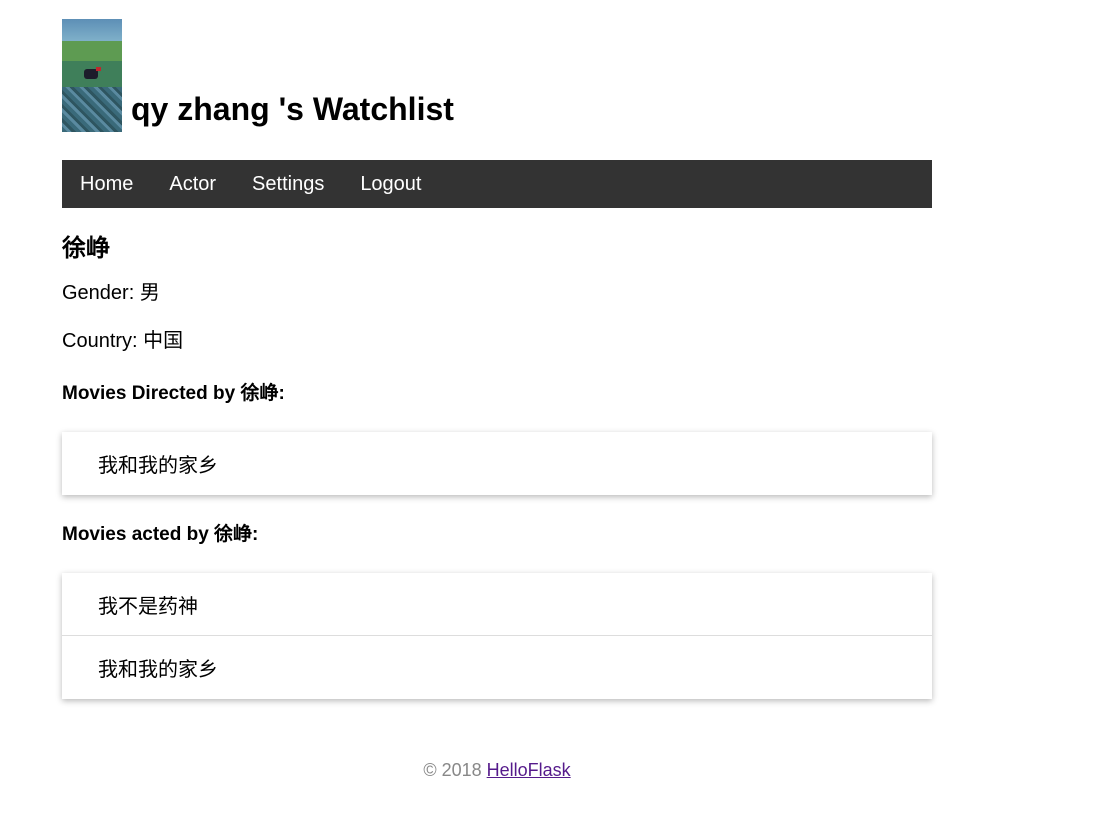 The width and height of the screenshot is (1106, 813). What do you see at coordinates (288, 184) in the screenshot?
I see `nav-settings-link: Settings` at bounding box center [288, 184].